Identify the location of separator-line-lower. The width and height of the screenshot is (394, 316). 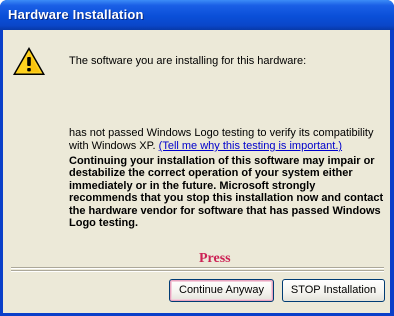
(197, 271).